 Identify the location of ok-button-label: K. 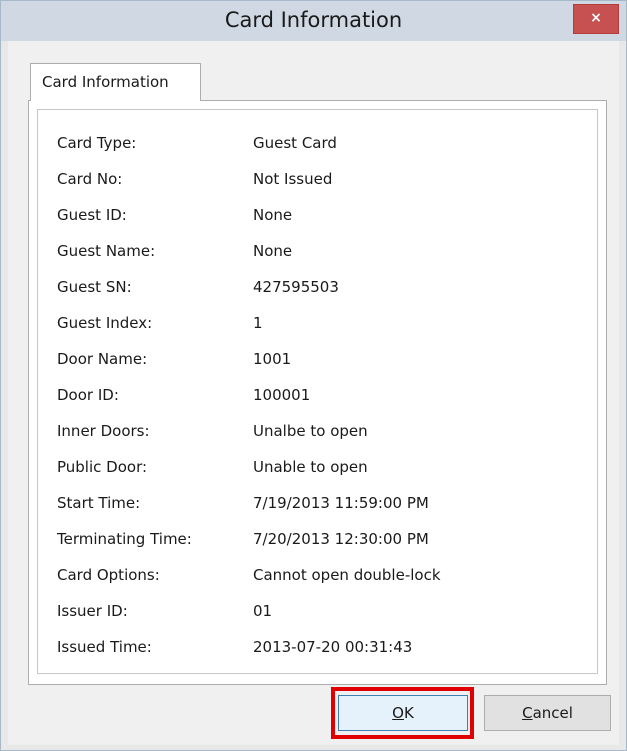
(408, 713).